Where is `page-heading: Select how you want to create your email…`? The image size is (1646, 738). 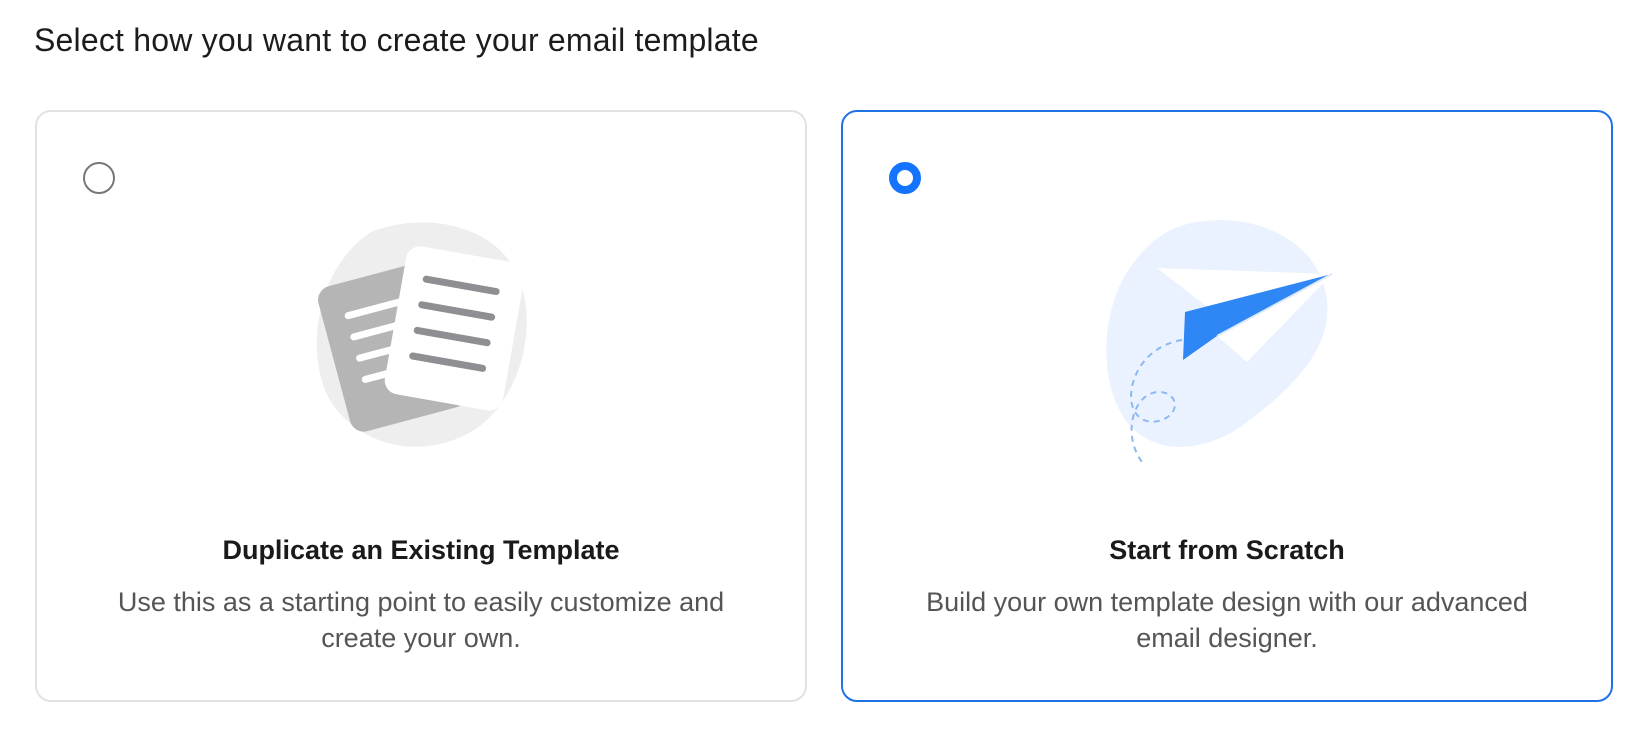
page-heading: Select how you want to create your email… is located at coordinates (396, 40).